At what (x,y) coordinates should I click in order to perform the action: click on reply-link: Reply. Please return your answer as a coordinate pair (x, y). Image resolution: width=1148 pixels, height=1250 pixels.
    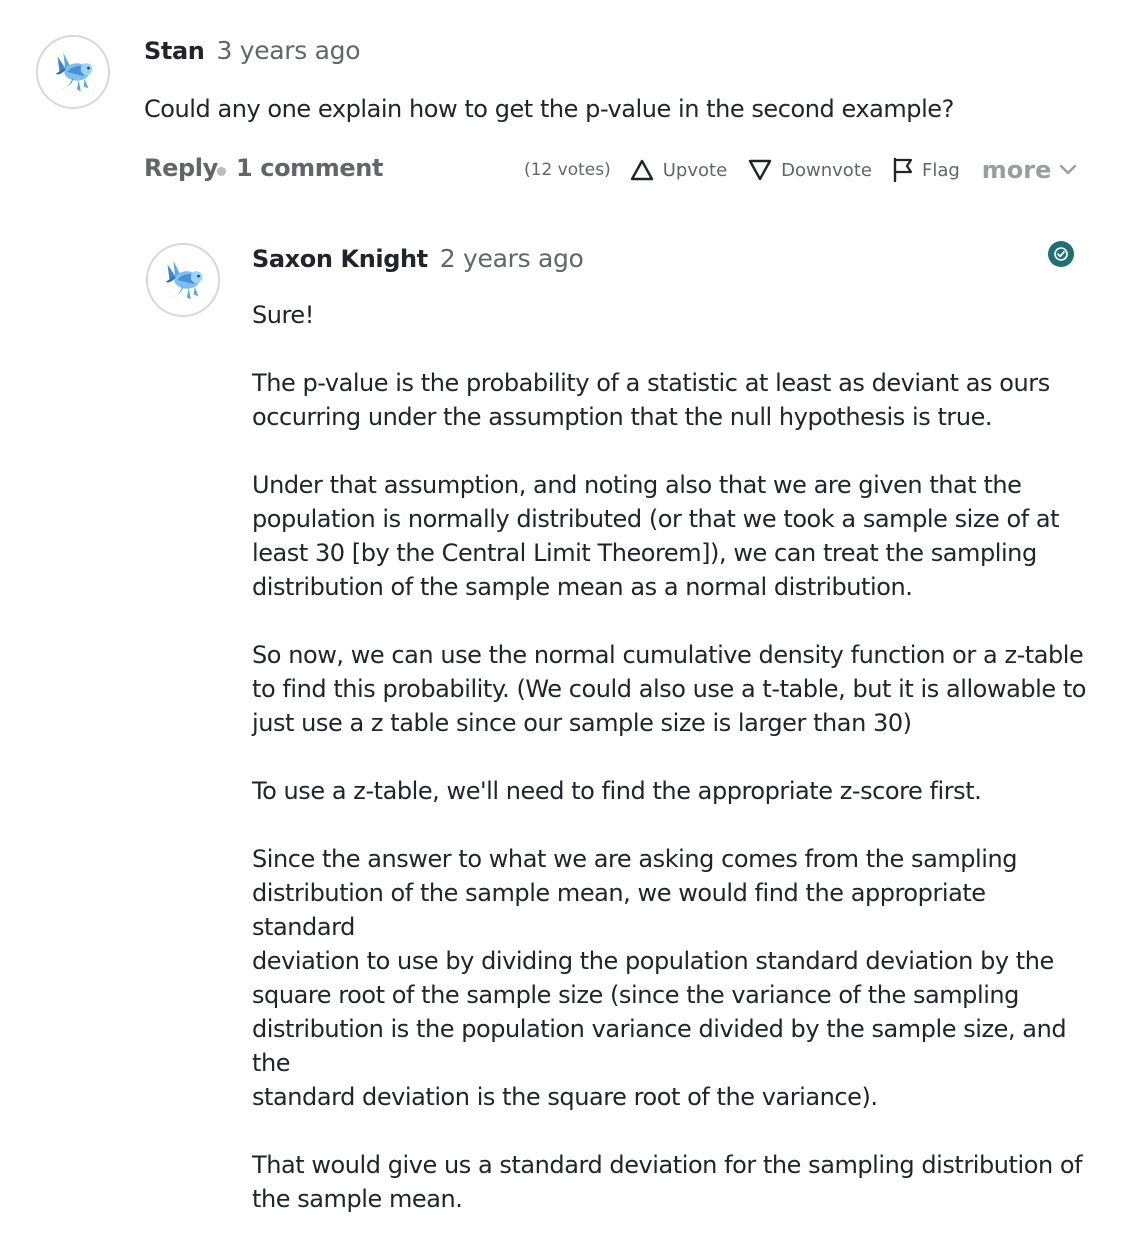
    Looking at the image, I should click on (181, 168).